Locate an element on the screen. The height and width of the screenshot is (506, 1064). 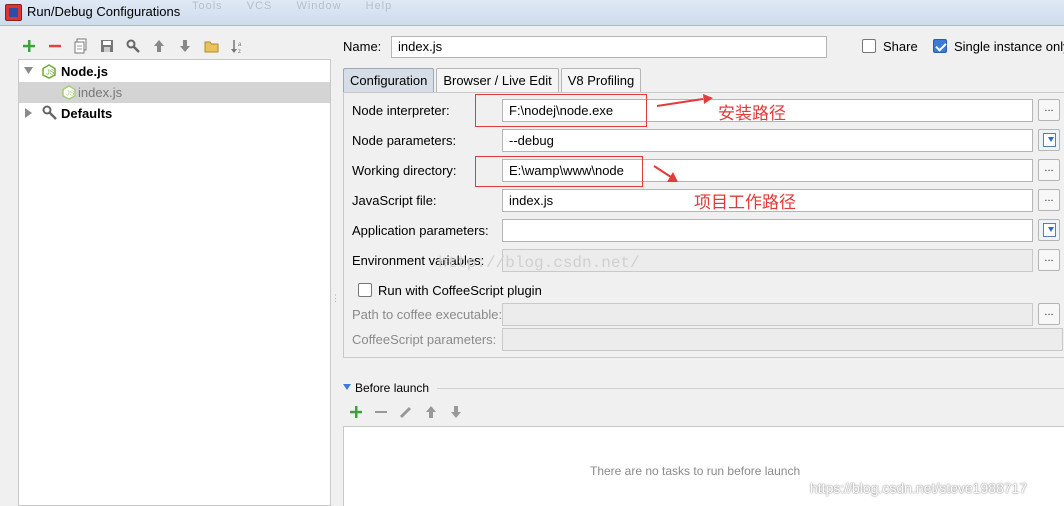
coffee-path-label: Path to coffee executable: is located at coordinates (427, 314).